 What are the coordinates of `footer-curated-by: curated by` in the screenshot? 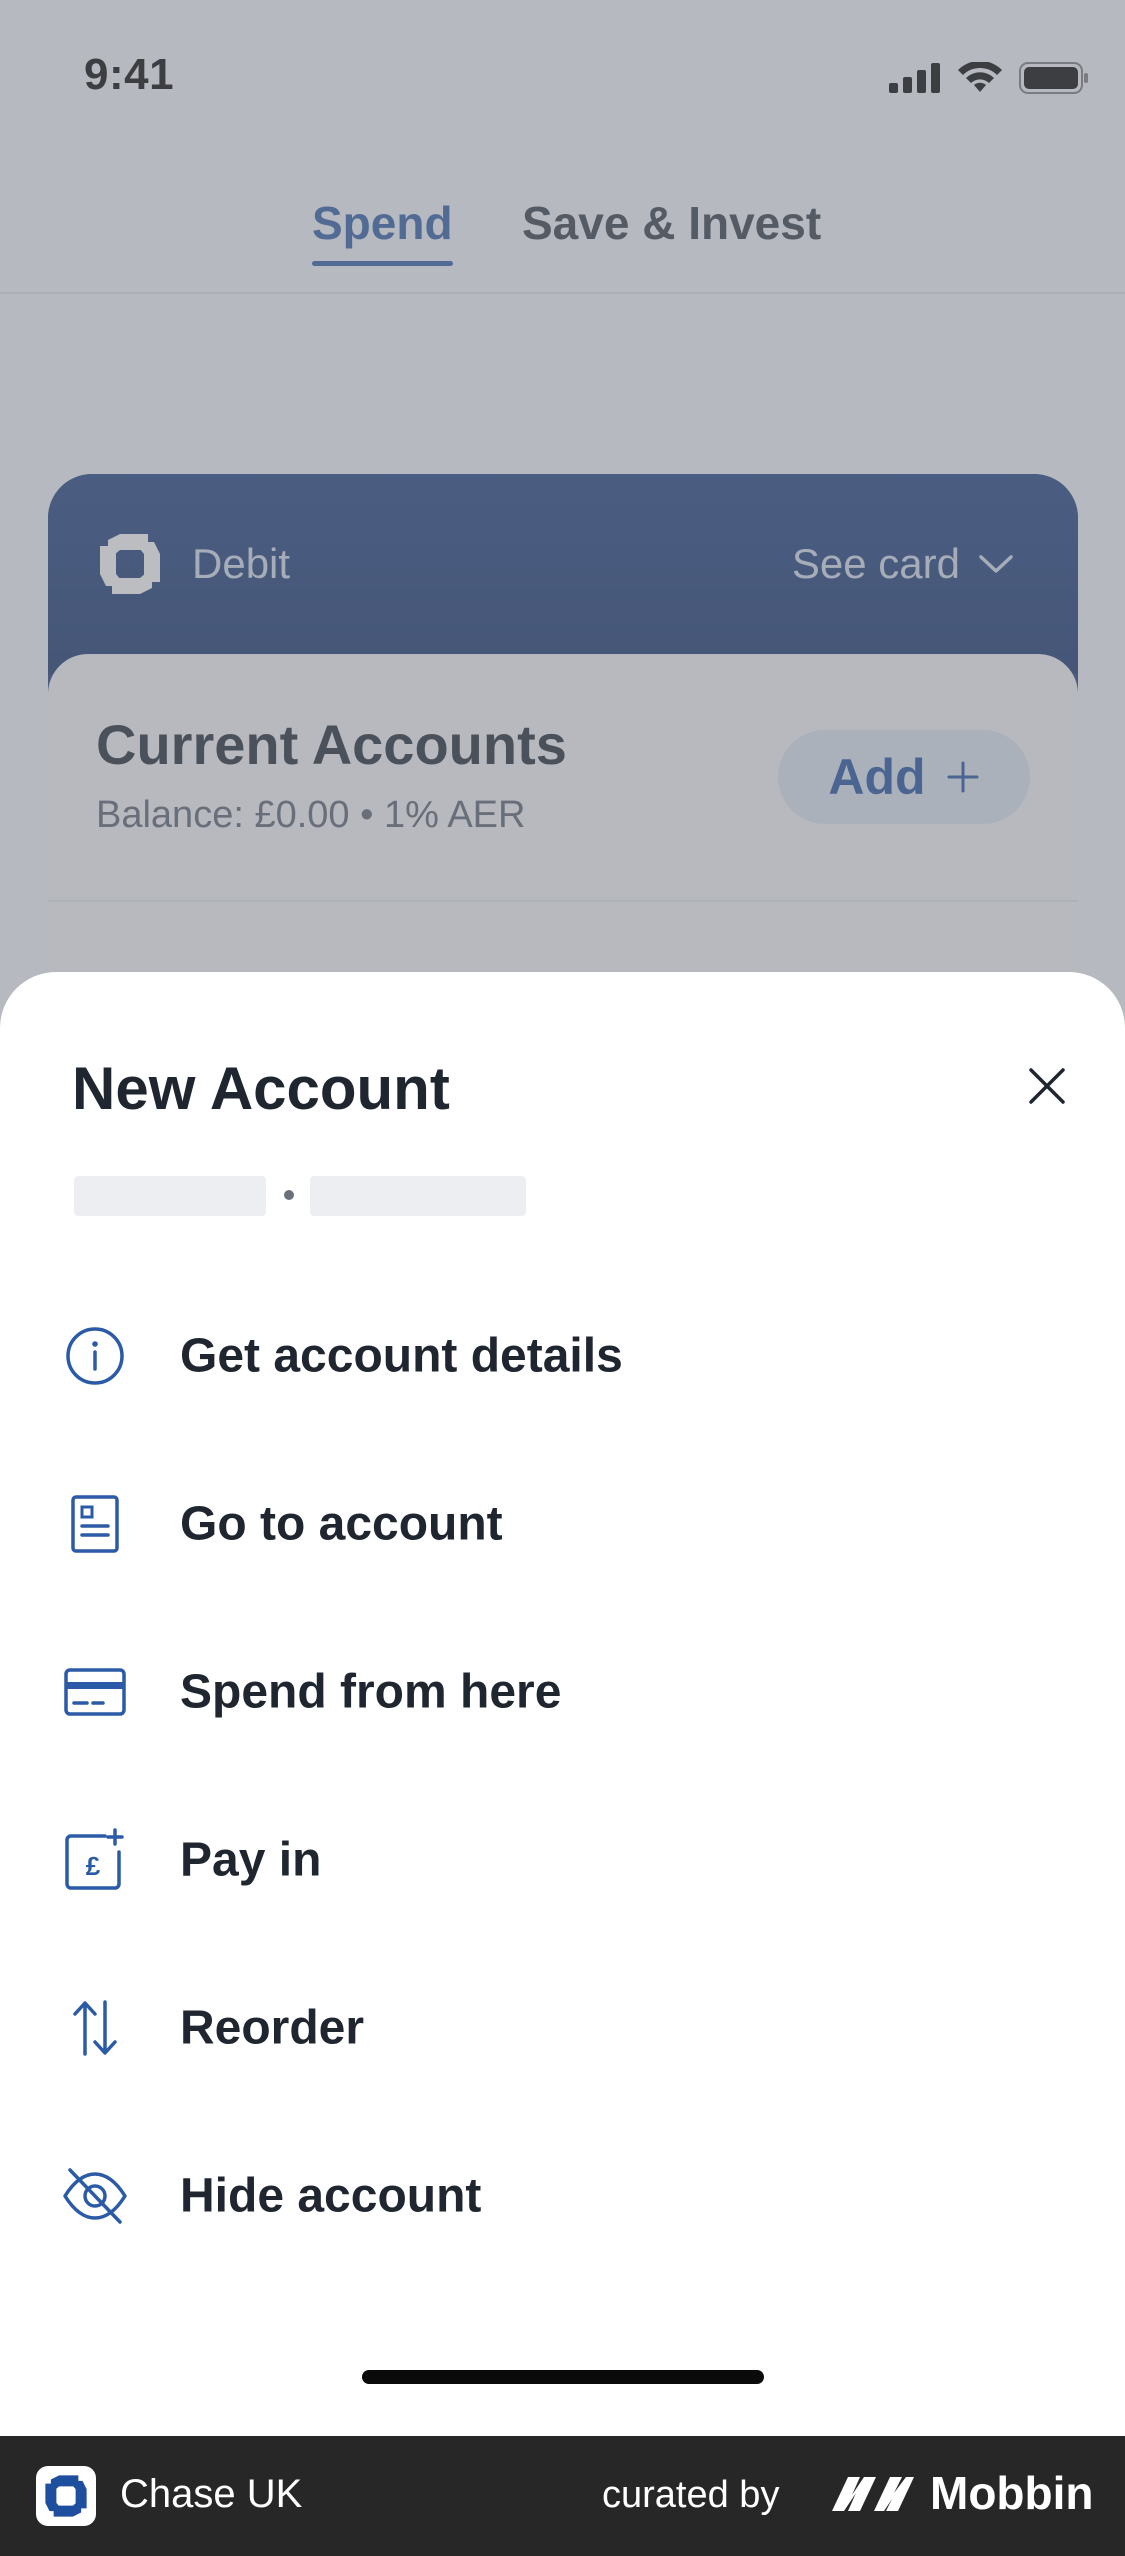 It's located at (691, 2495).